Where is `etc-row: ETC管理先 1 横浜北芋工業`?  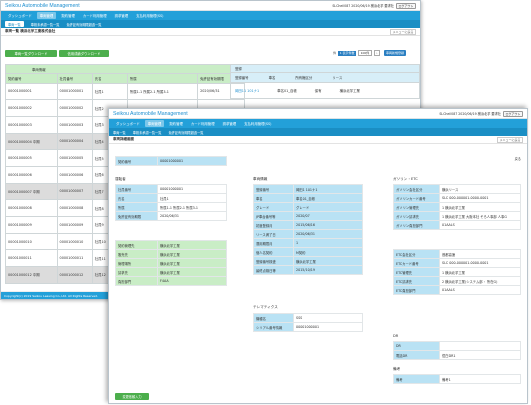
etc-row: ETC管理先 1 横浜北芋工業 is located at coordinates (457, 272).